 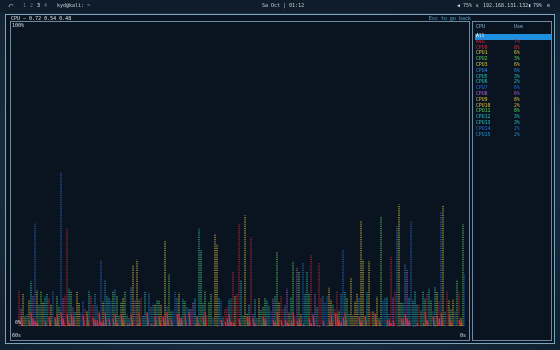 What do you see at coordinates (24, 6) in the screenshot?
I see `workspace-1: 1` at bounding box center [24, 6].